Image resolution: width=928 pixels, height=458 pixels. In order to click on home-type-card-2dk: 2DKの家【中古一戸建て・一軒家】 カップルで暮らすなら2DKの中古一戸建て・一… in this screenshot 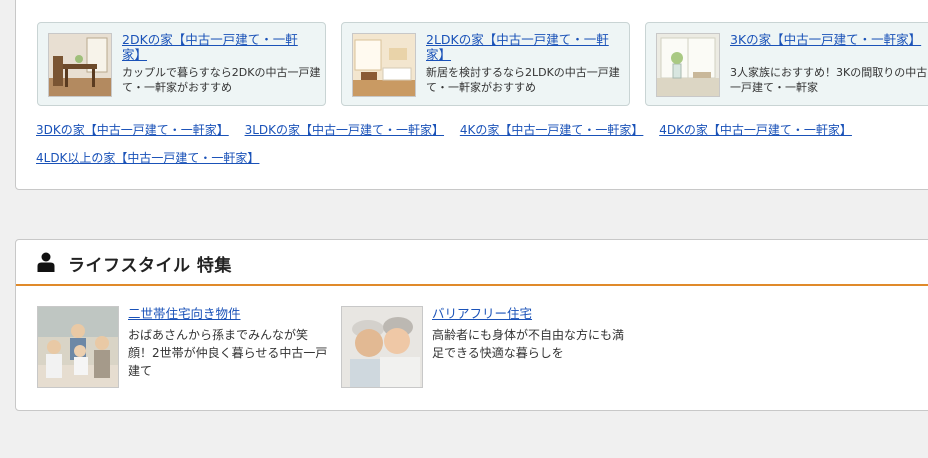, I will do `click(181, 64)`.